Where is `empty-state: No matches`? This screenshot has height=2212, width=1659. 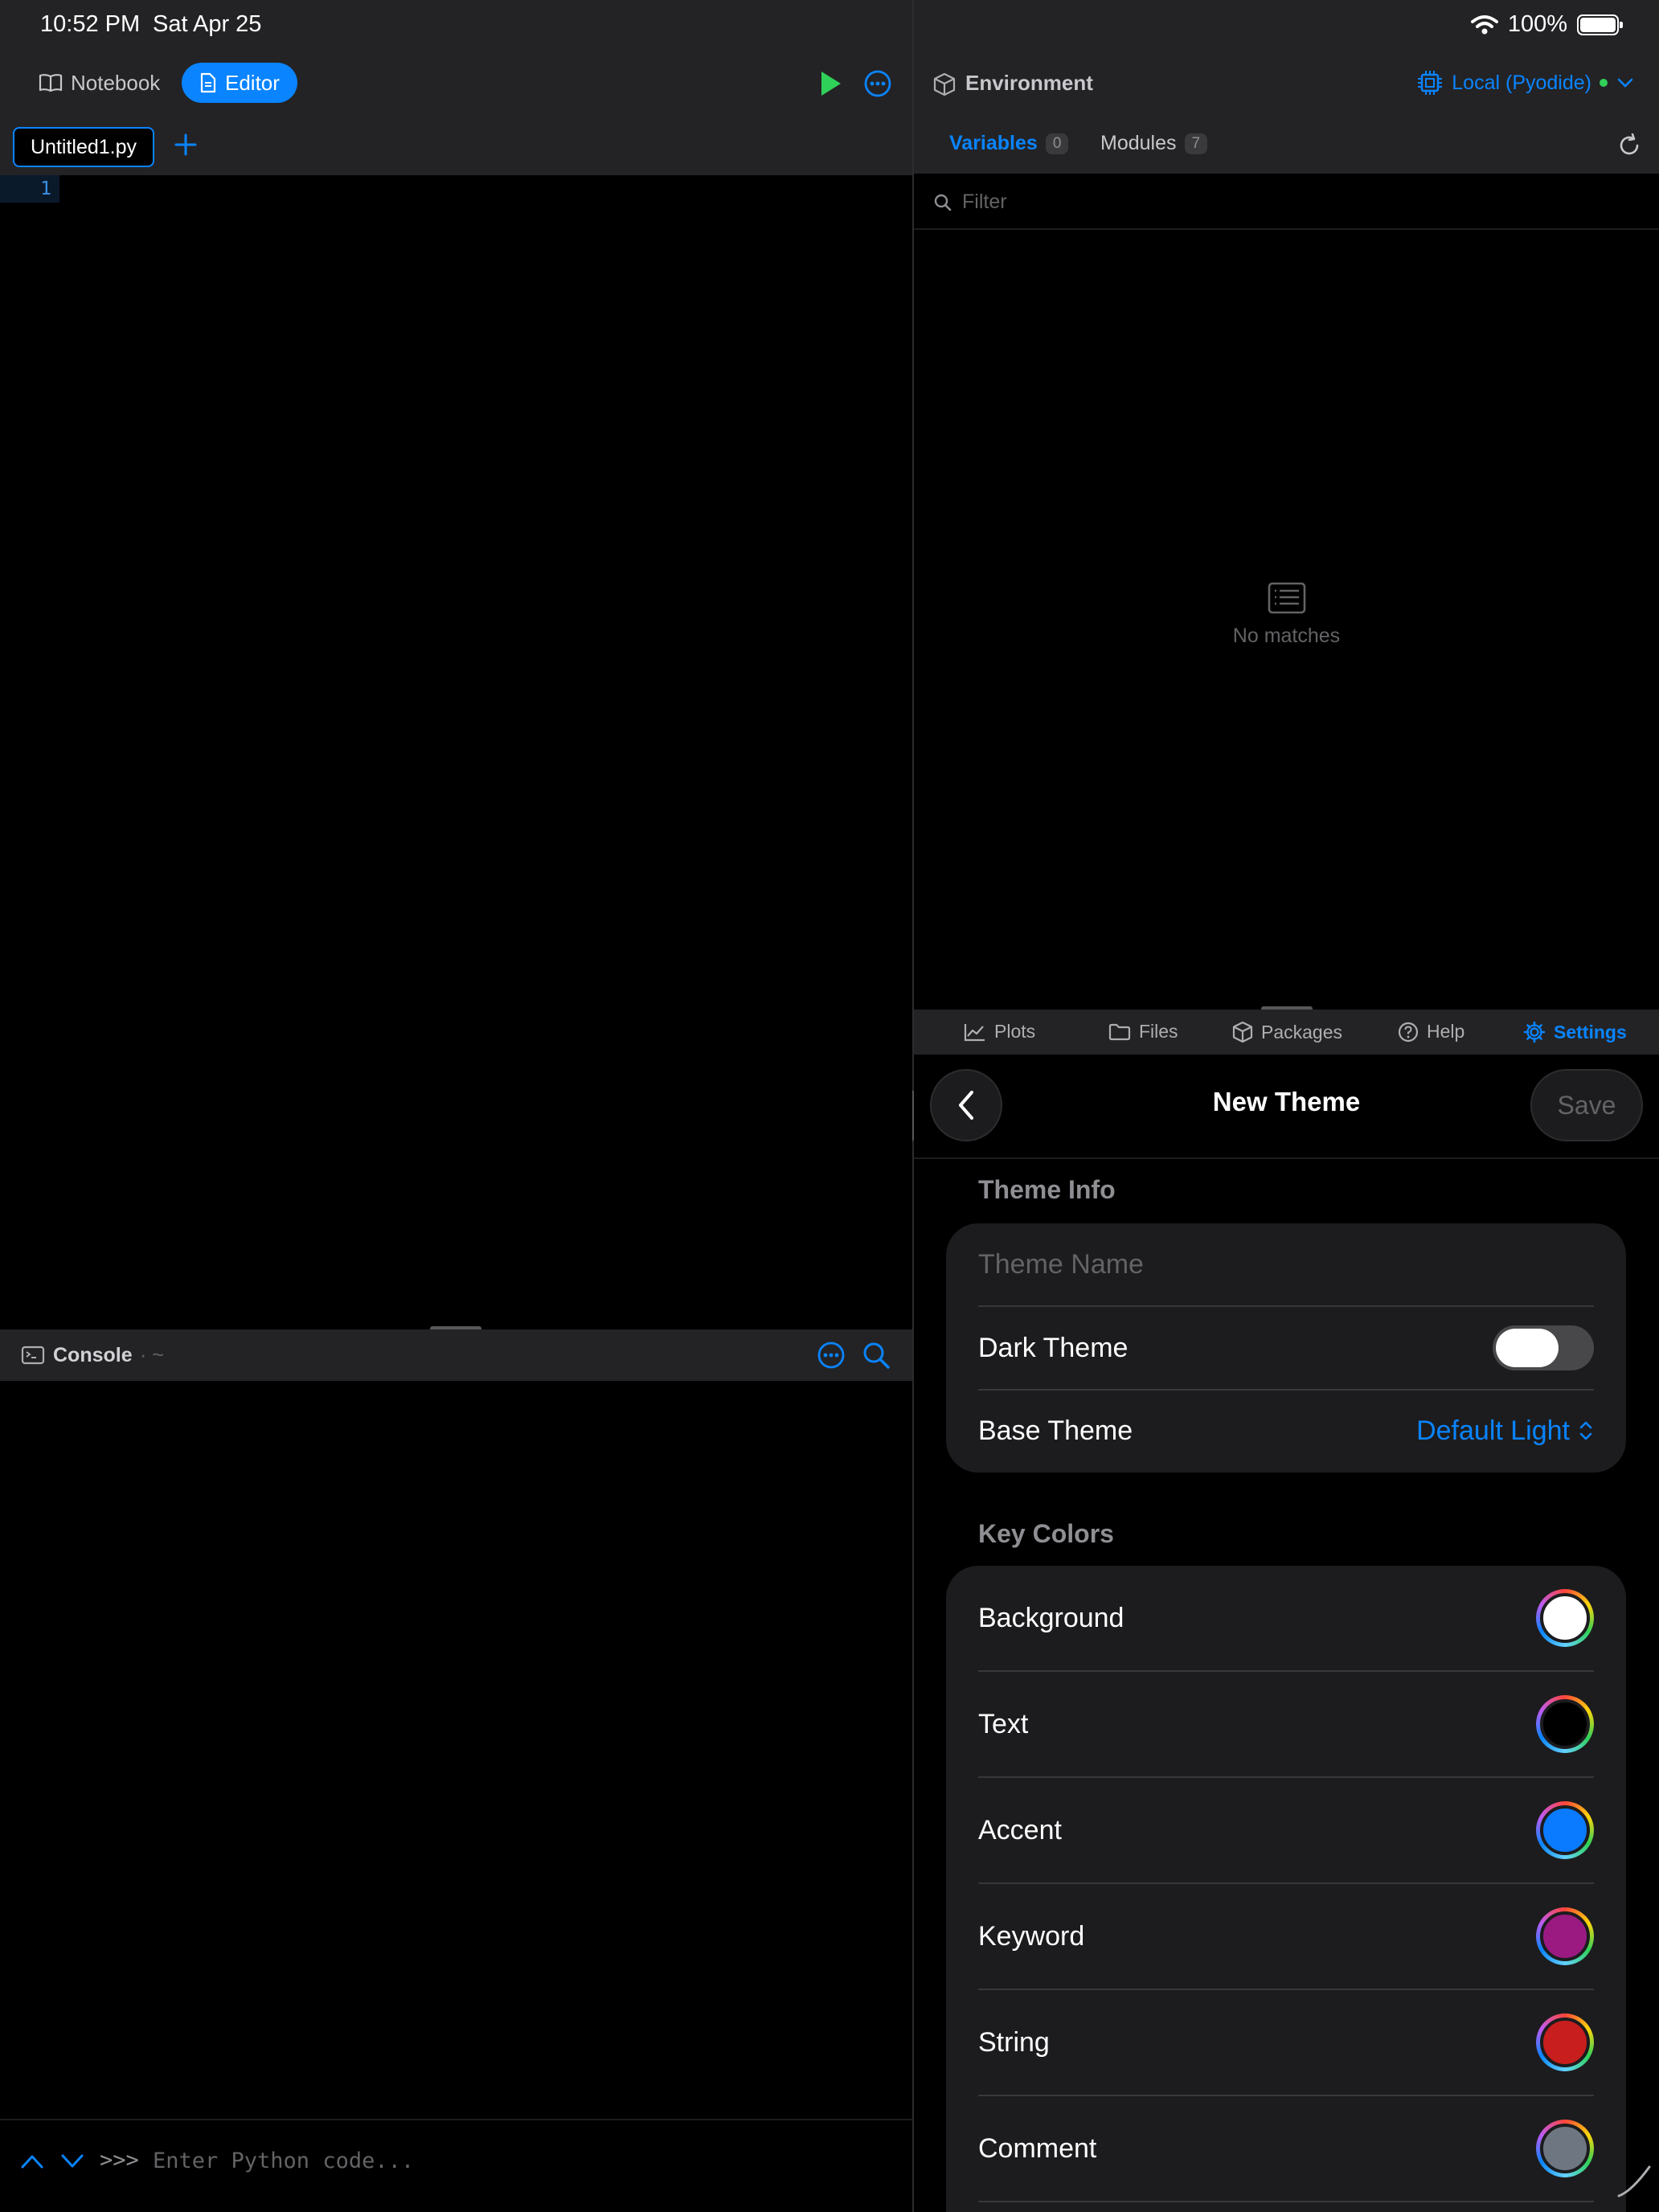
empty-state: No matches is located at coordinates (1286, 615).